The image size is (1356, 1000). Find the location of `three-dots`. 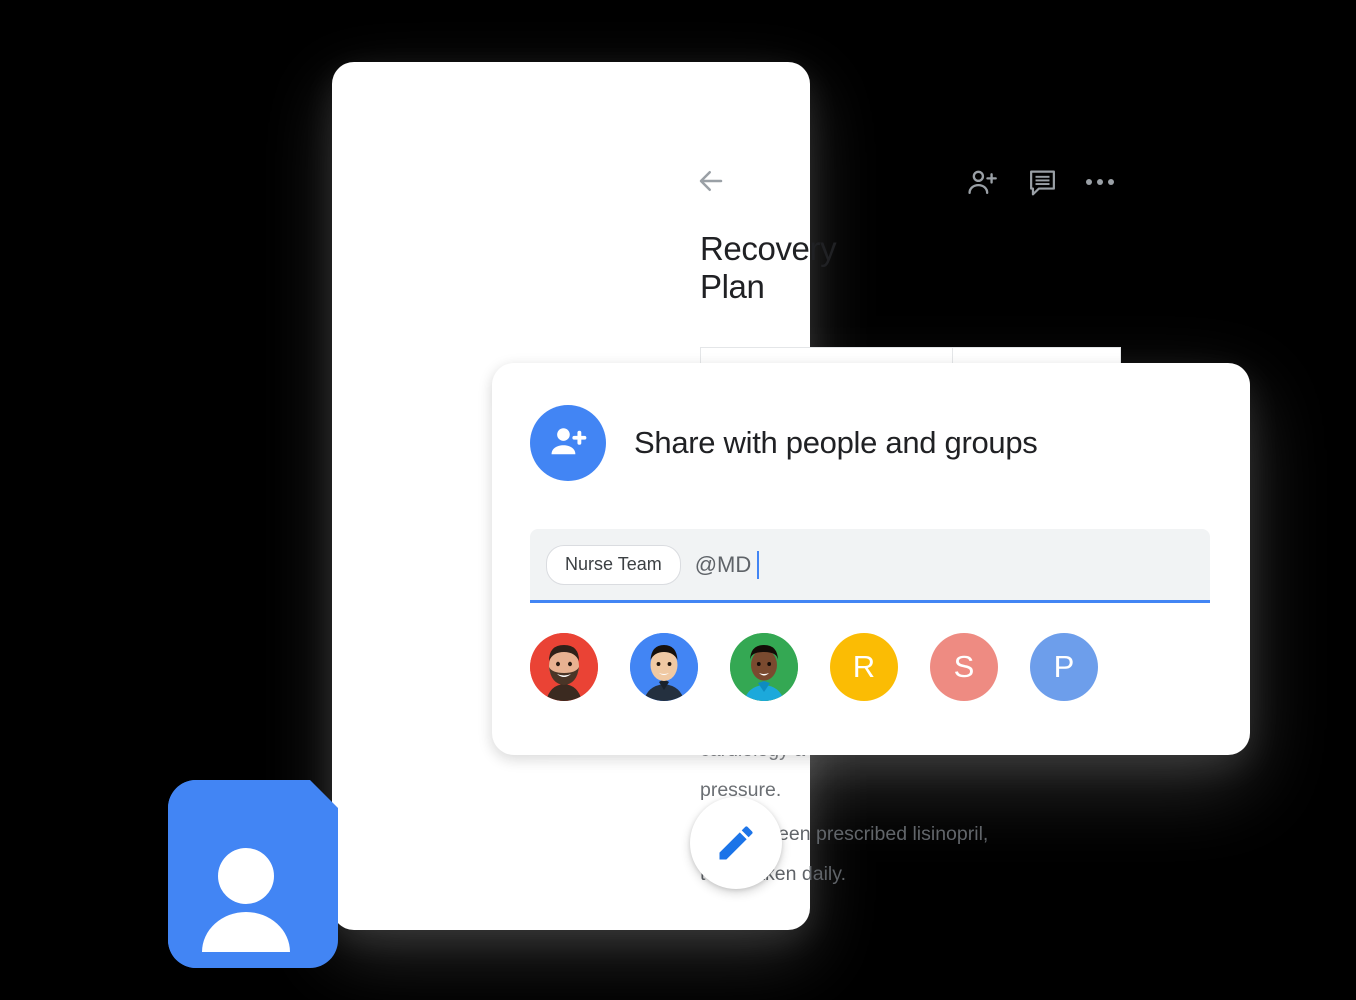

three-dots is located at coordinates (1100, 182).